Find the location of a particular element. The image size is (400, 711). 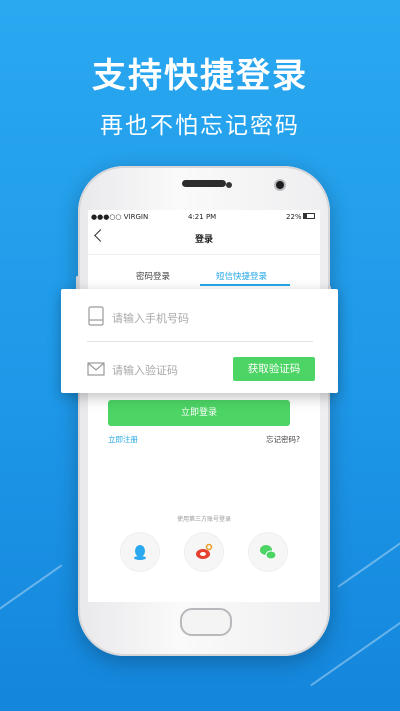

weibo-login-button is located at coordinates (204, 552).